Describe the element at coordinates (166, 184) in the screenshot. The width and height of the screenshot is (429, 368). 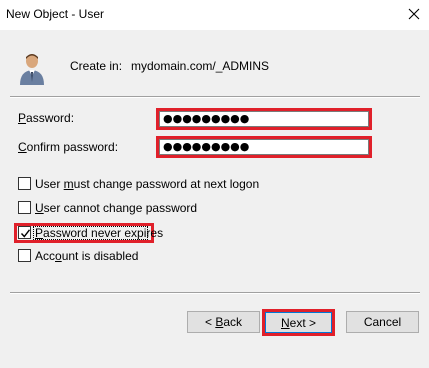
I see `option-label-post: ust change password at next logon` at that location.